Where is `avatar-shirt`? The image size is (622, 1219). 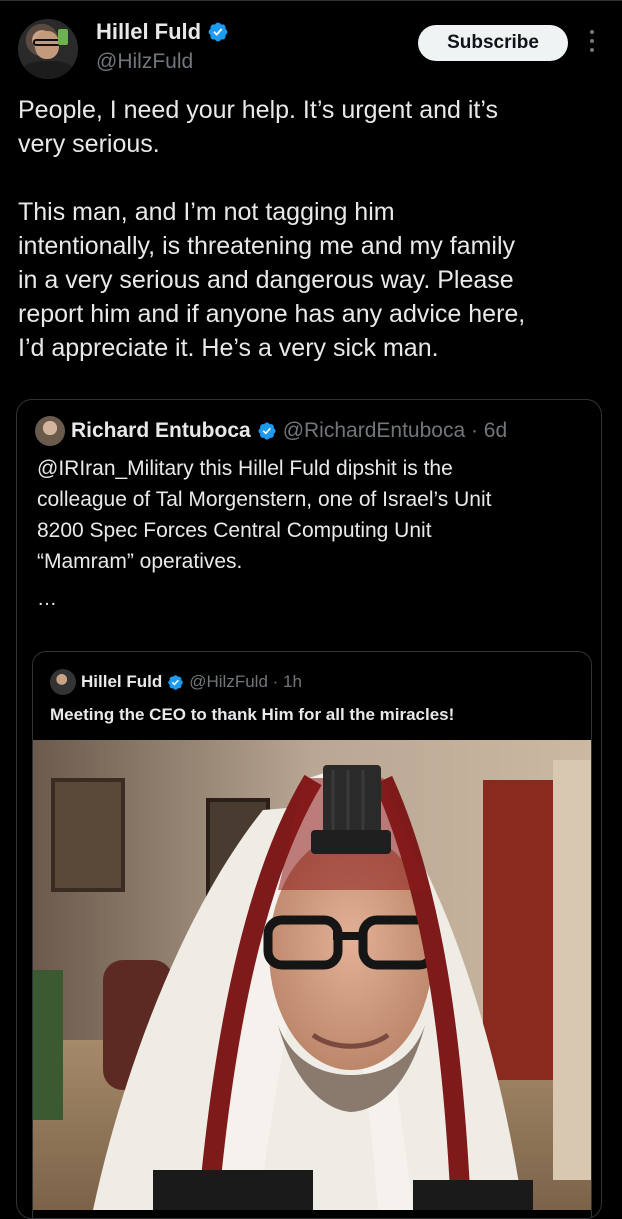
avatar-shirt is located at coordinates (48, 70).